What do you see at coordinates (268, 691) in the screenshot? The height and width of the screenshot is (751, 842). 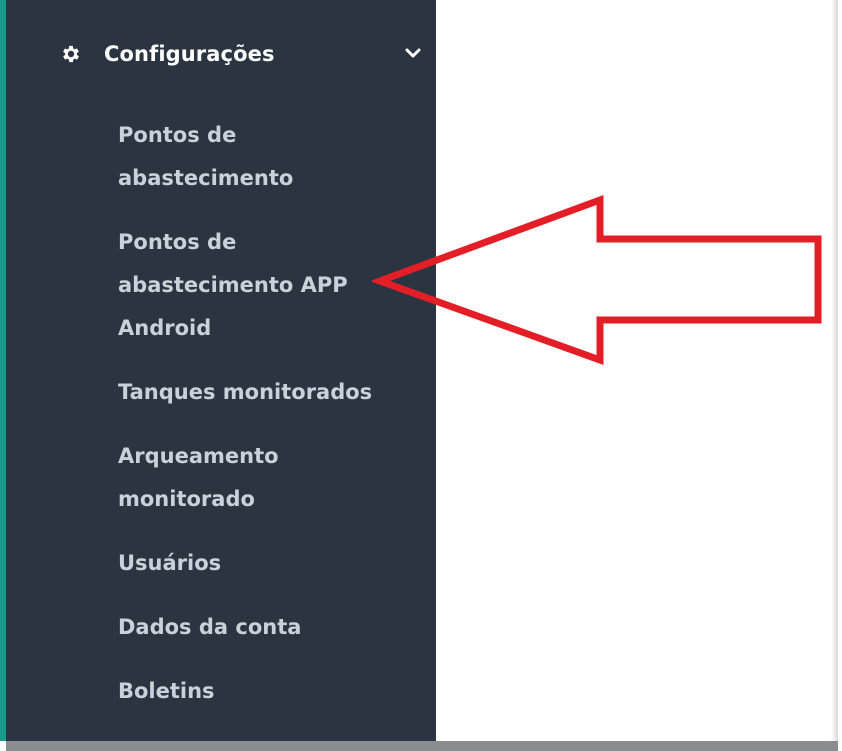 I see `menu-item-boletins: Boletins` at bounding box center [268, 691].